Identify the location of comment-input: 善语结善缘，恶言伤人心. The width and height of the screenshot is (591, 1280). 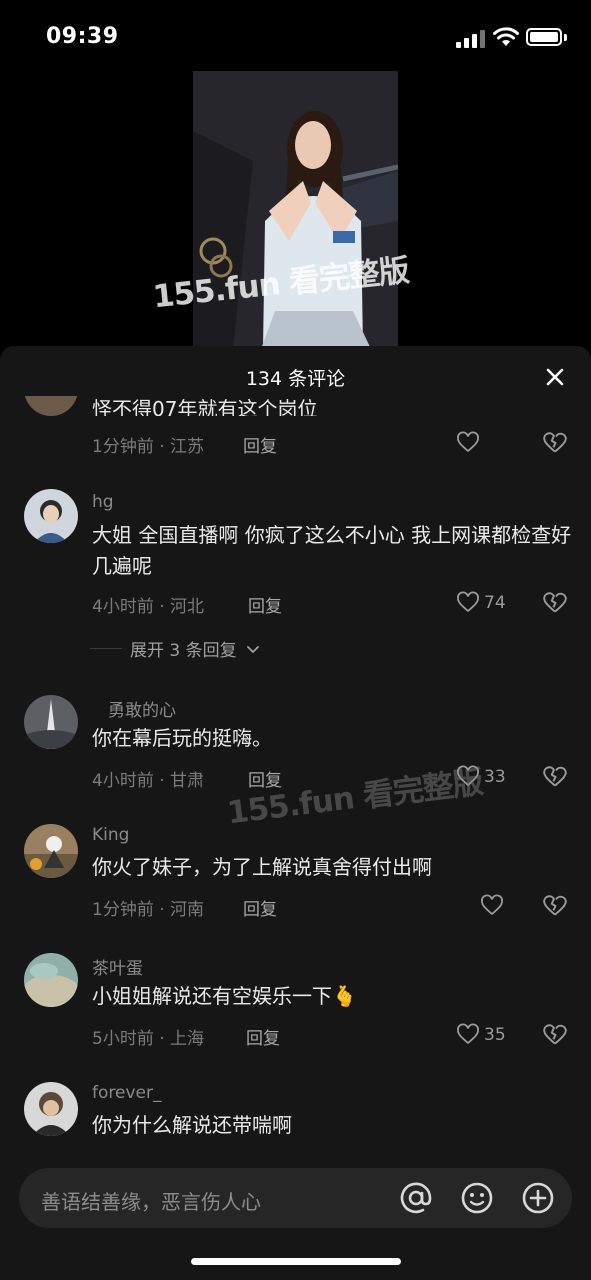
(295, 1198).